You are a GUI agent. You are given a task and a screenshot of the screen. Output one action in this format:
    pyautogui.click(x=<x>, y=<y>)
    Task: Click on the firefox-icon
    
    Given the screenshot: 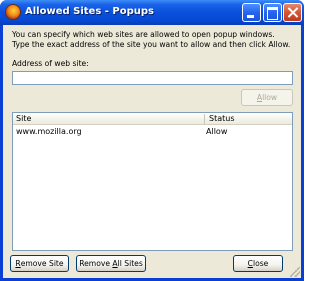 What is the action you would take?
    pyautogui.click(x=13, y=12)
    